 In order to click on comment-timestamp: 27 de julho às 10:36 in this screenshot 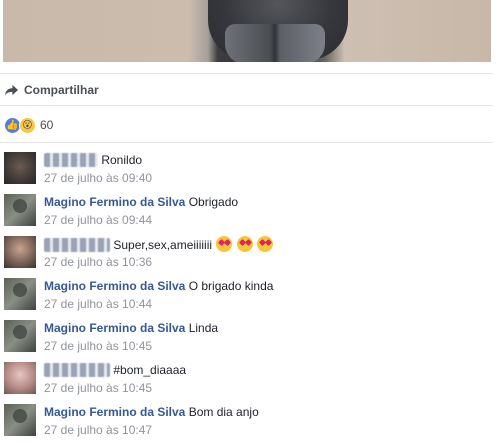, I will do `click(98, 262)`.